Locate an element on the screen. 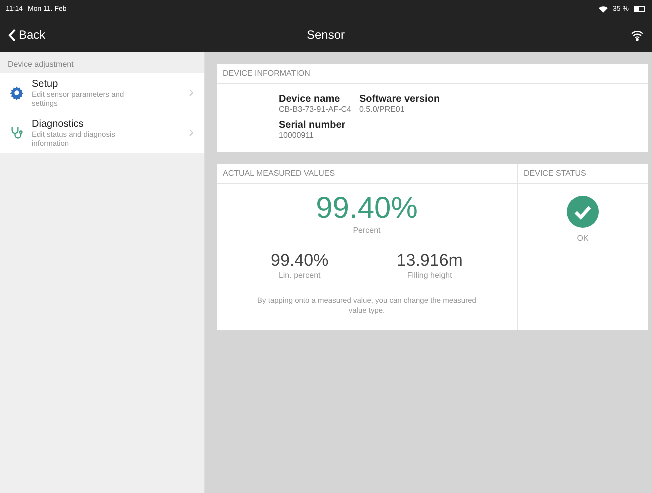 The image size is (652, 493). section-header: Device adjustment is located at coordinates (41, 65).